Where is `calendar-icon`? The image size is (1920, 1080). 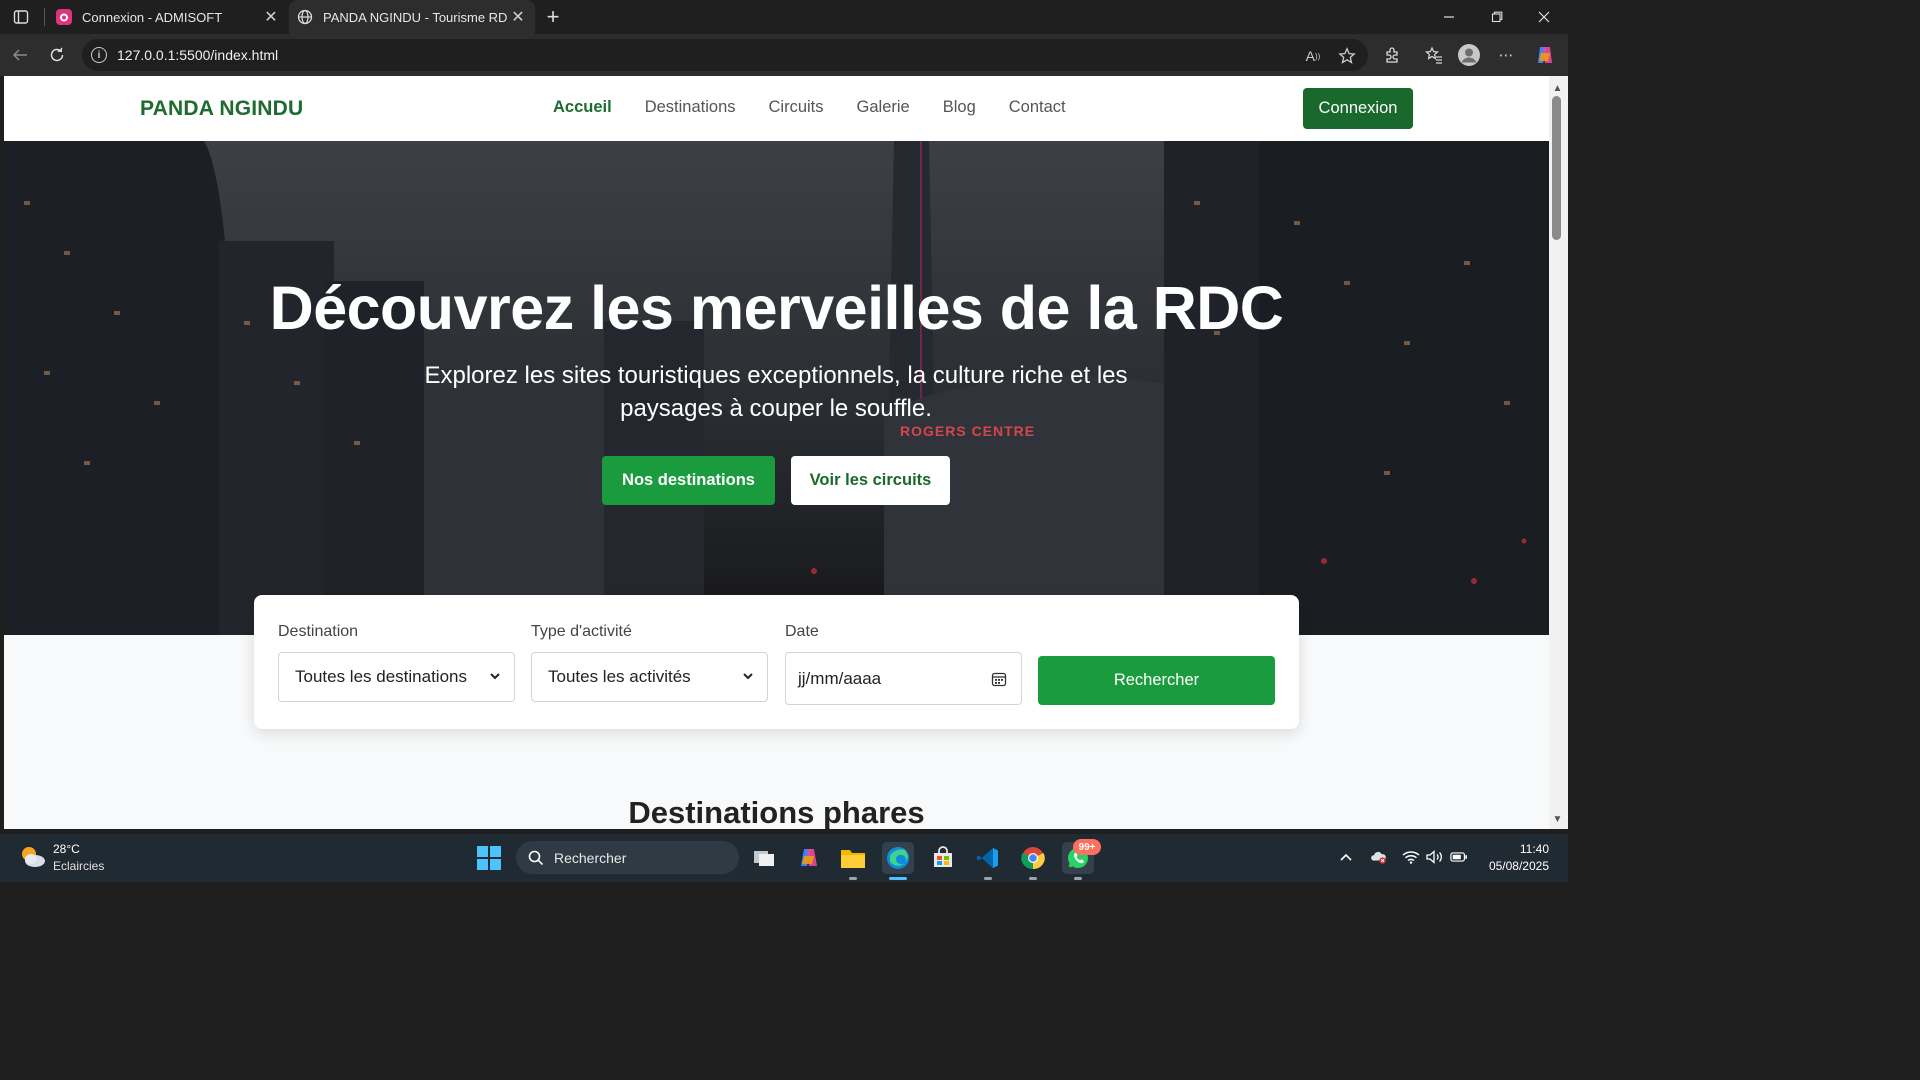 calendar-icon is located at coordinates (999, 679).